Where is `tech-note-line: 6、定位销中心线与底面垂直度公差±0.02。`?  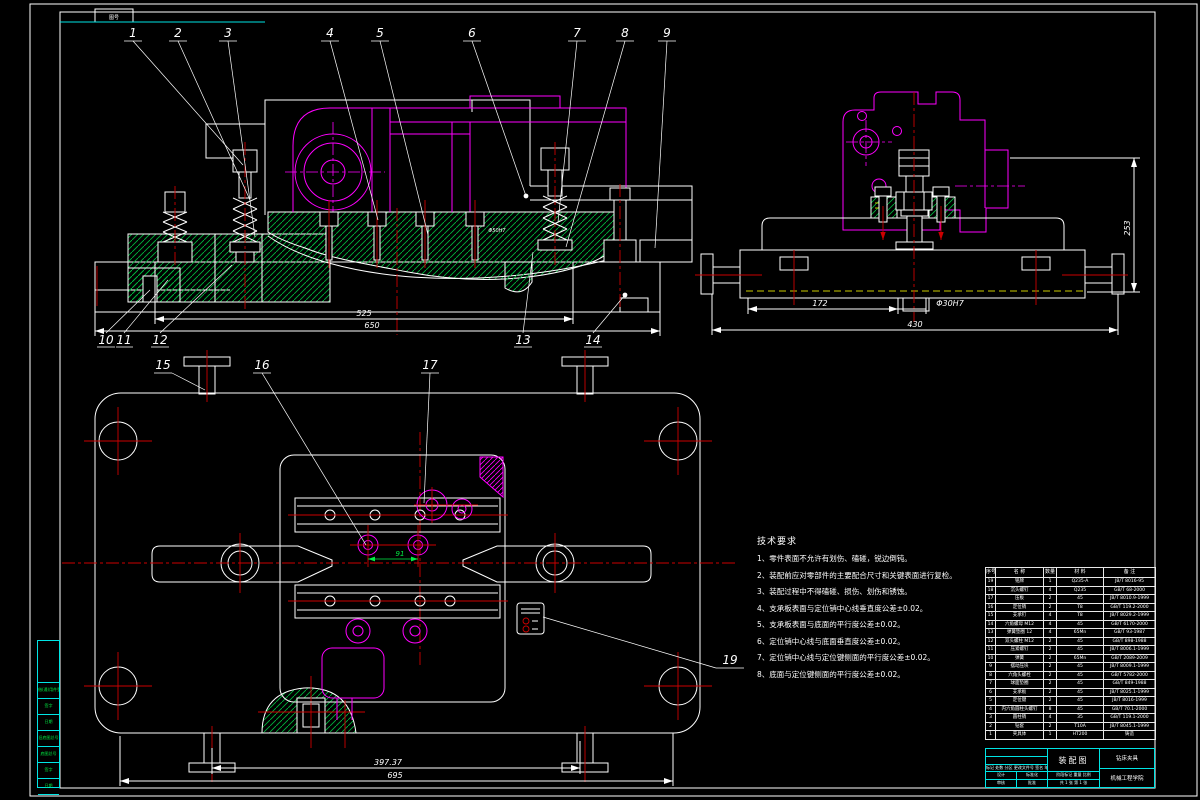
tech-note-line: 6、定位销中心线与底面垂直度公差±0.02。 is located at coordinates (831, 641).